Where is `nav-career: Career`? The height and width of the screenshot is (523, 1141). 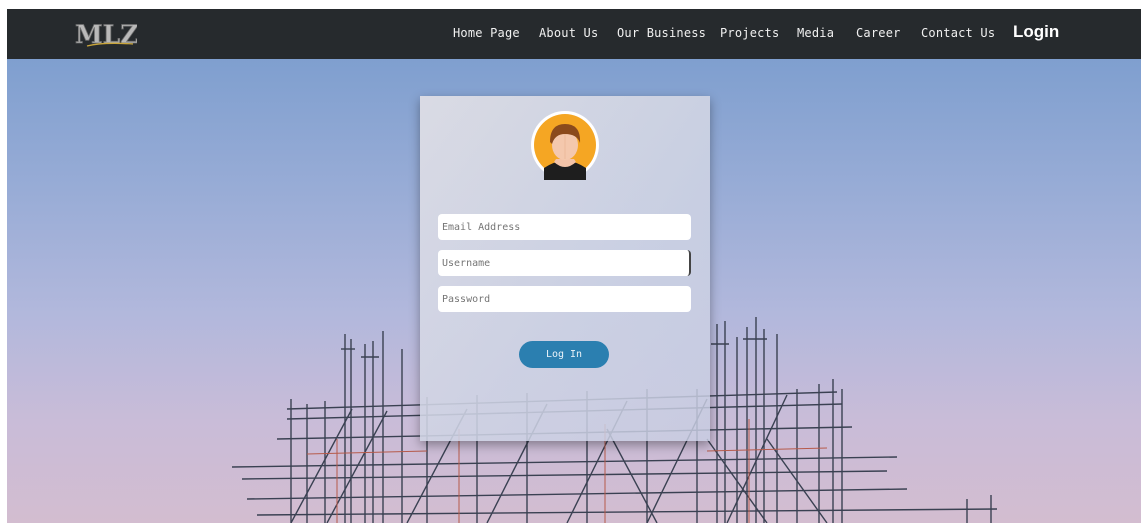 nav-career: Career is located at coordinates (878, 33).